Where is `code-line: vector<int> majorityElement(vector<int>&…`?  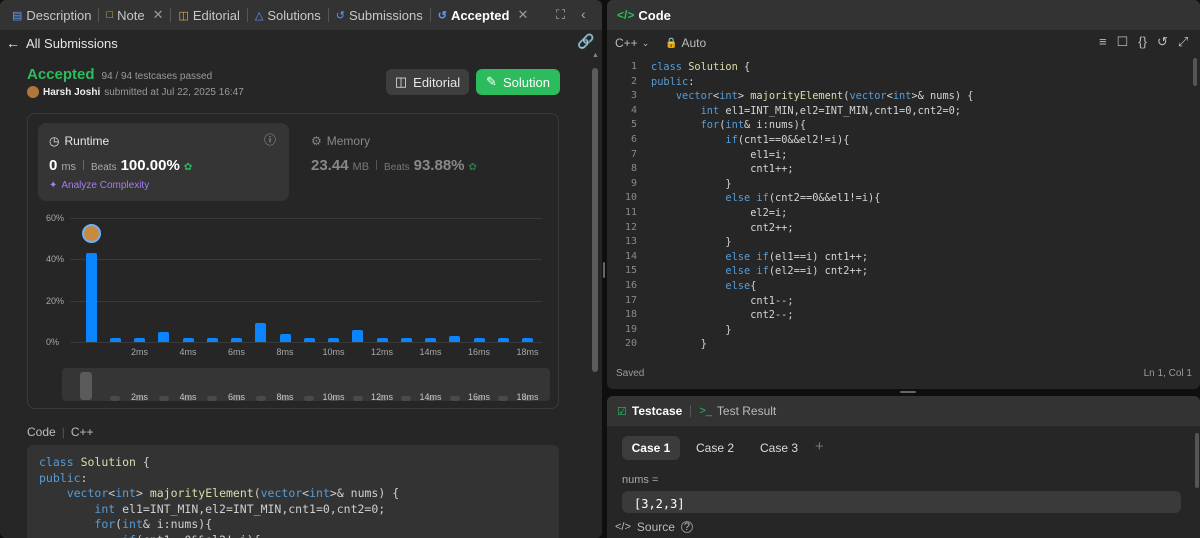
code-line: vector<int> majorityElement(vector<int>&… is located at coordinates (233, 493).